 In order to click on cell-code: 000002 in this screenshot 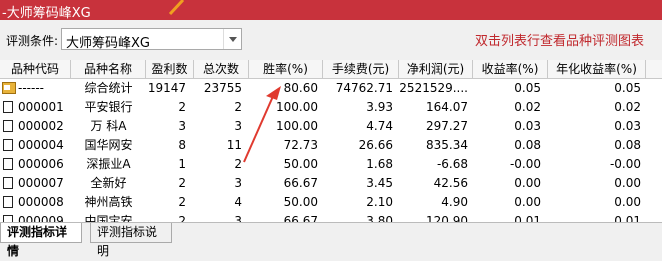, I will do `click(41, 126)`.